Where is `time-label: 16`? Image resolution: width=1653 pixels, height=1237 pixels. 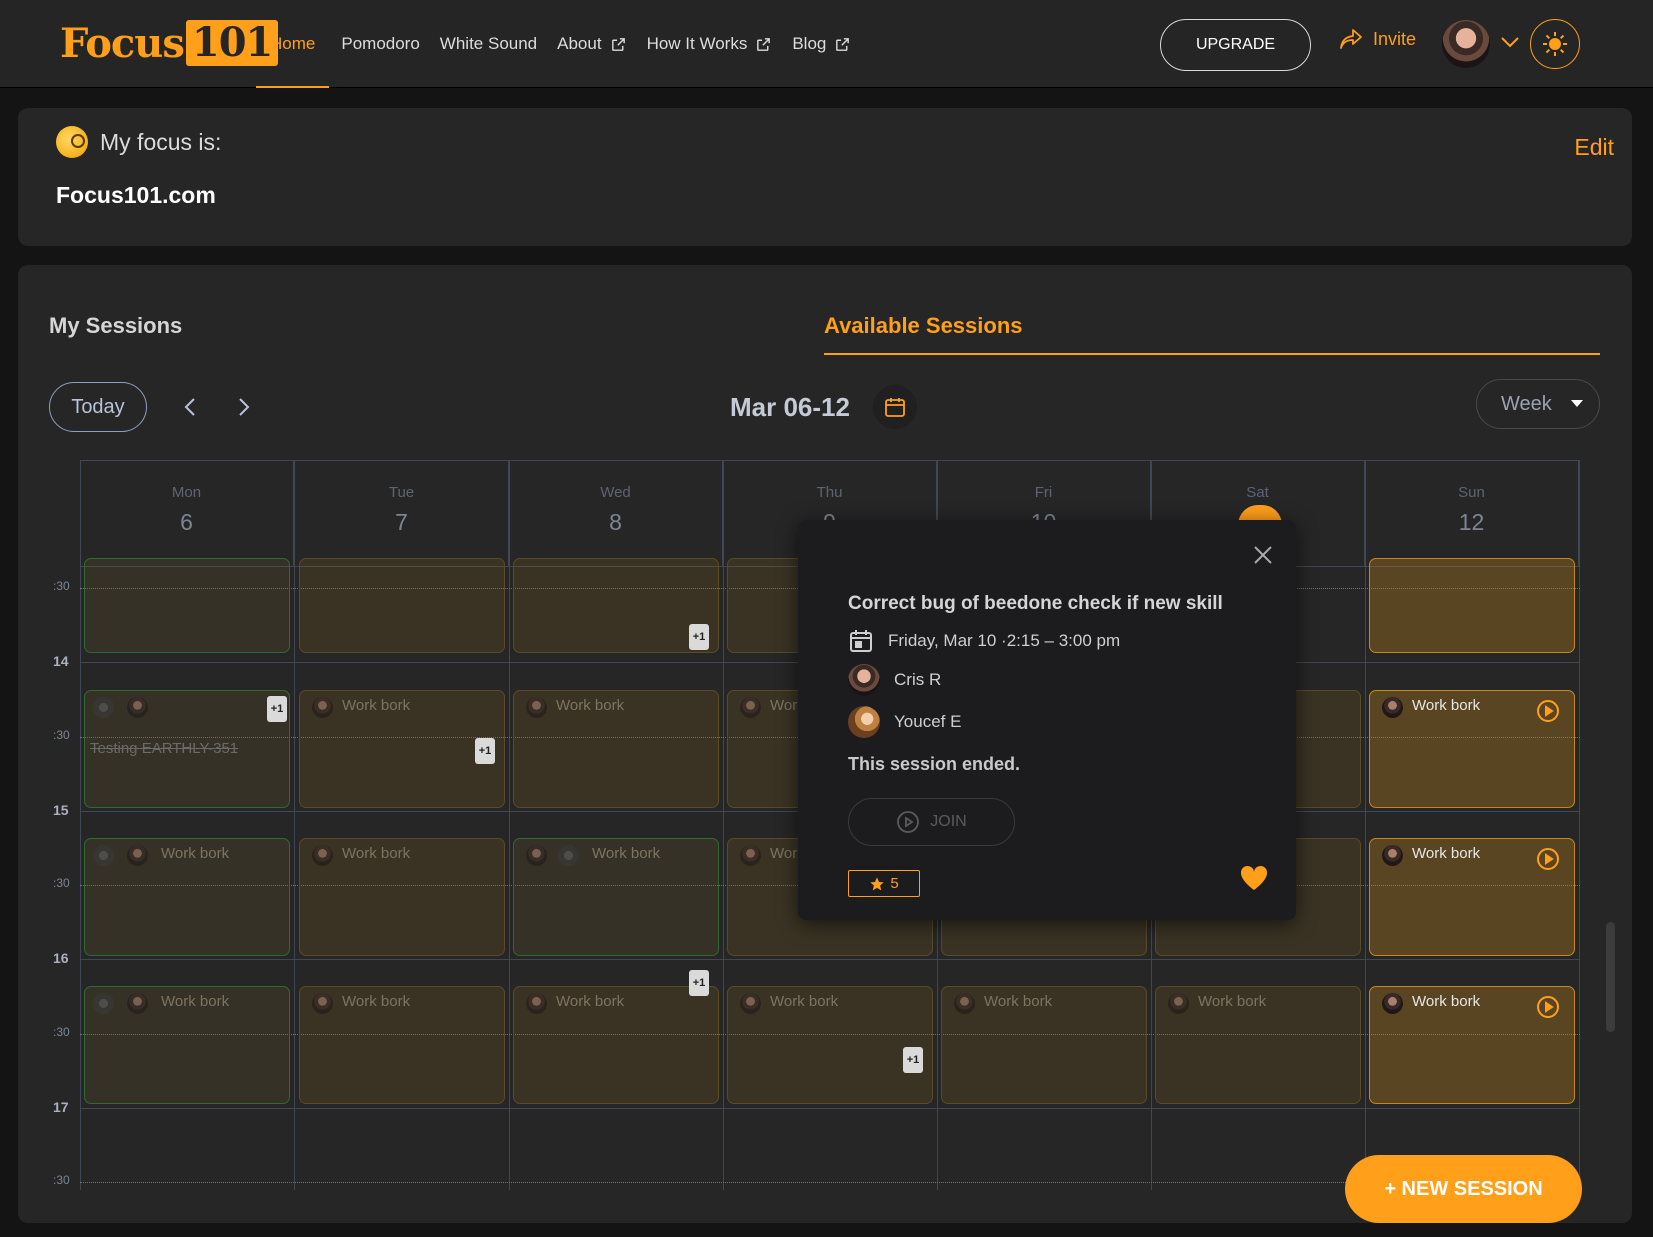
time-label: 16 is located at coordinates (61, 958).